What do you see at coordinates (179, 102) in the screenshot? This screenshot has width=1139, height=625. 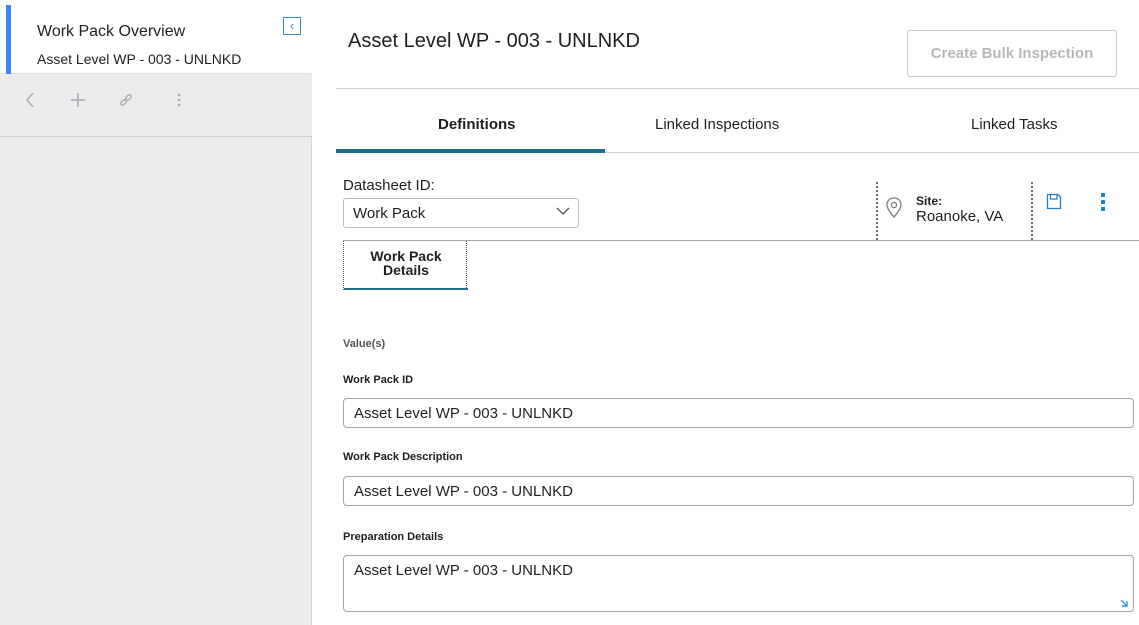 I see `more-vertical-icon` at bounding box center [179, 102].